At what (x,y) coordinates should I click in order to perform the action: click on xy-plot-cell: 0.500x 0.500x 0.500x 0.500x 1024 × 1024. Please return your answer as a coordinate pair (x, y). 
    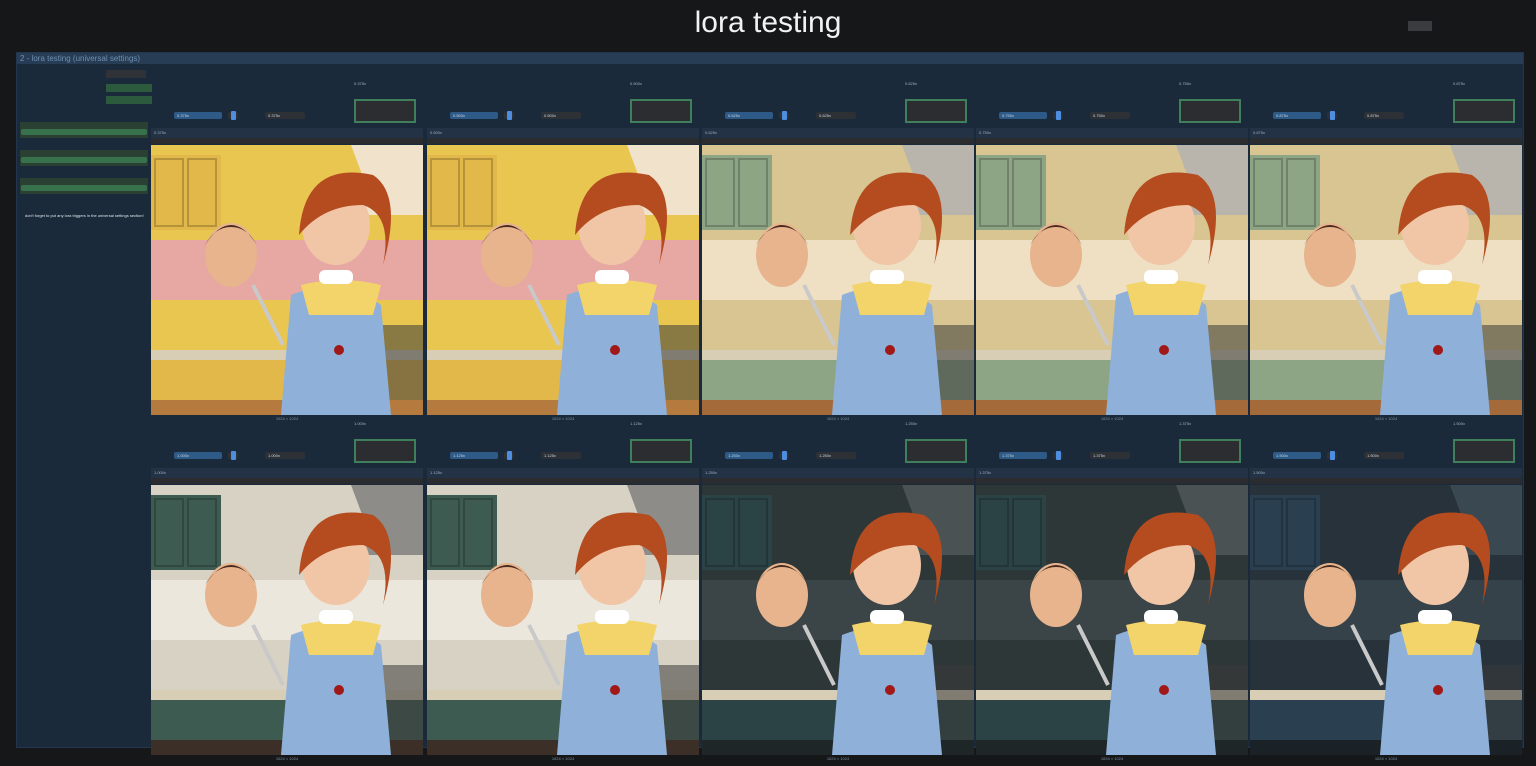
    Looking at the image, I should click on (563, 243).